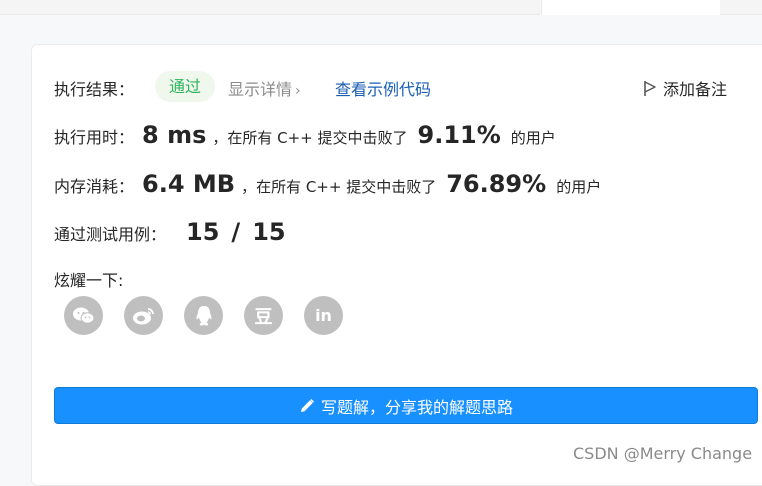  What do you see at coordinates (695, 89) in the screenshot?
I see `add-note-label: 添加备注` at bounding box center [695, 89].